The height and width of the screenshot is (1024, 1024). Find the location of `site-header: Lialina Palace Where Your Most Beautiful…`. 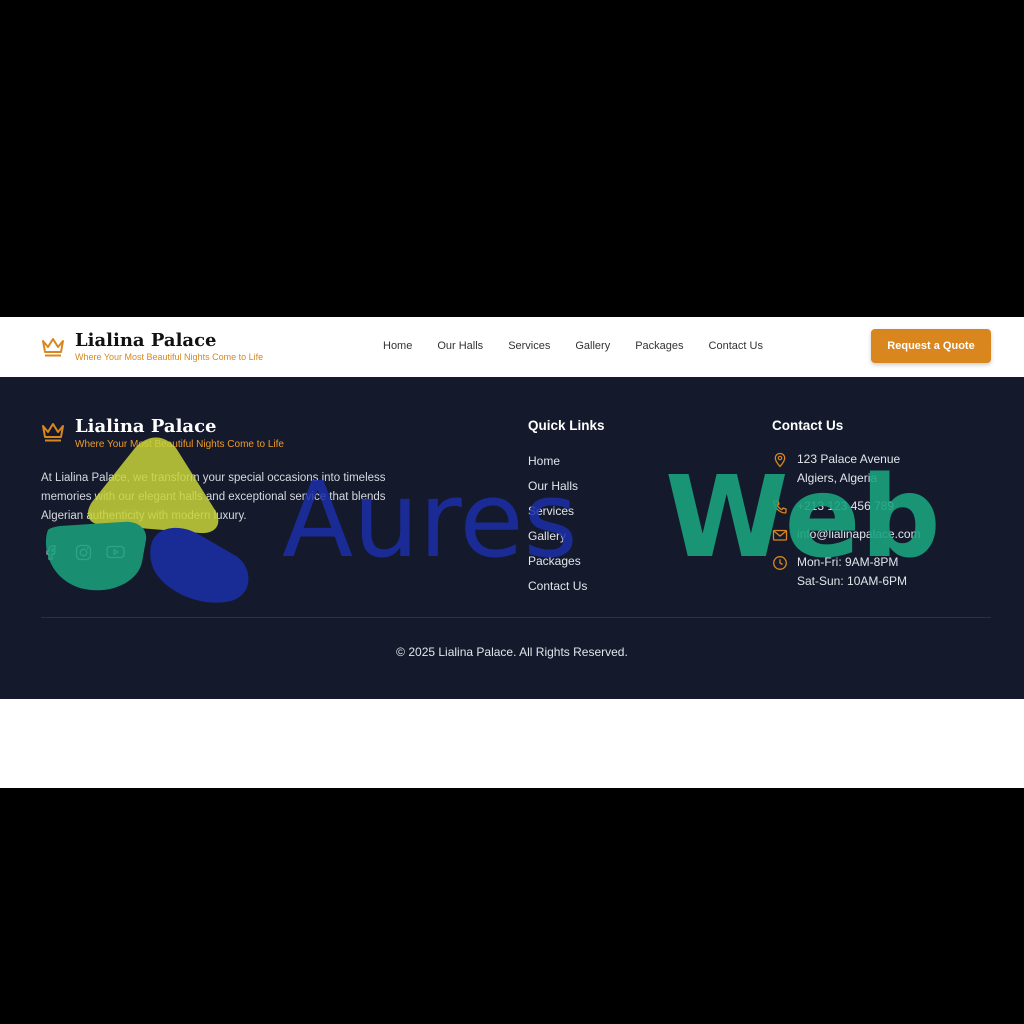

site-header: Lialina Palace Where Your Most Beautiful… is located at coordinates (512, 347).